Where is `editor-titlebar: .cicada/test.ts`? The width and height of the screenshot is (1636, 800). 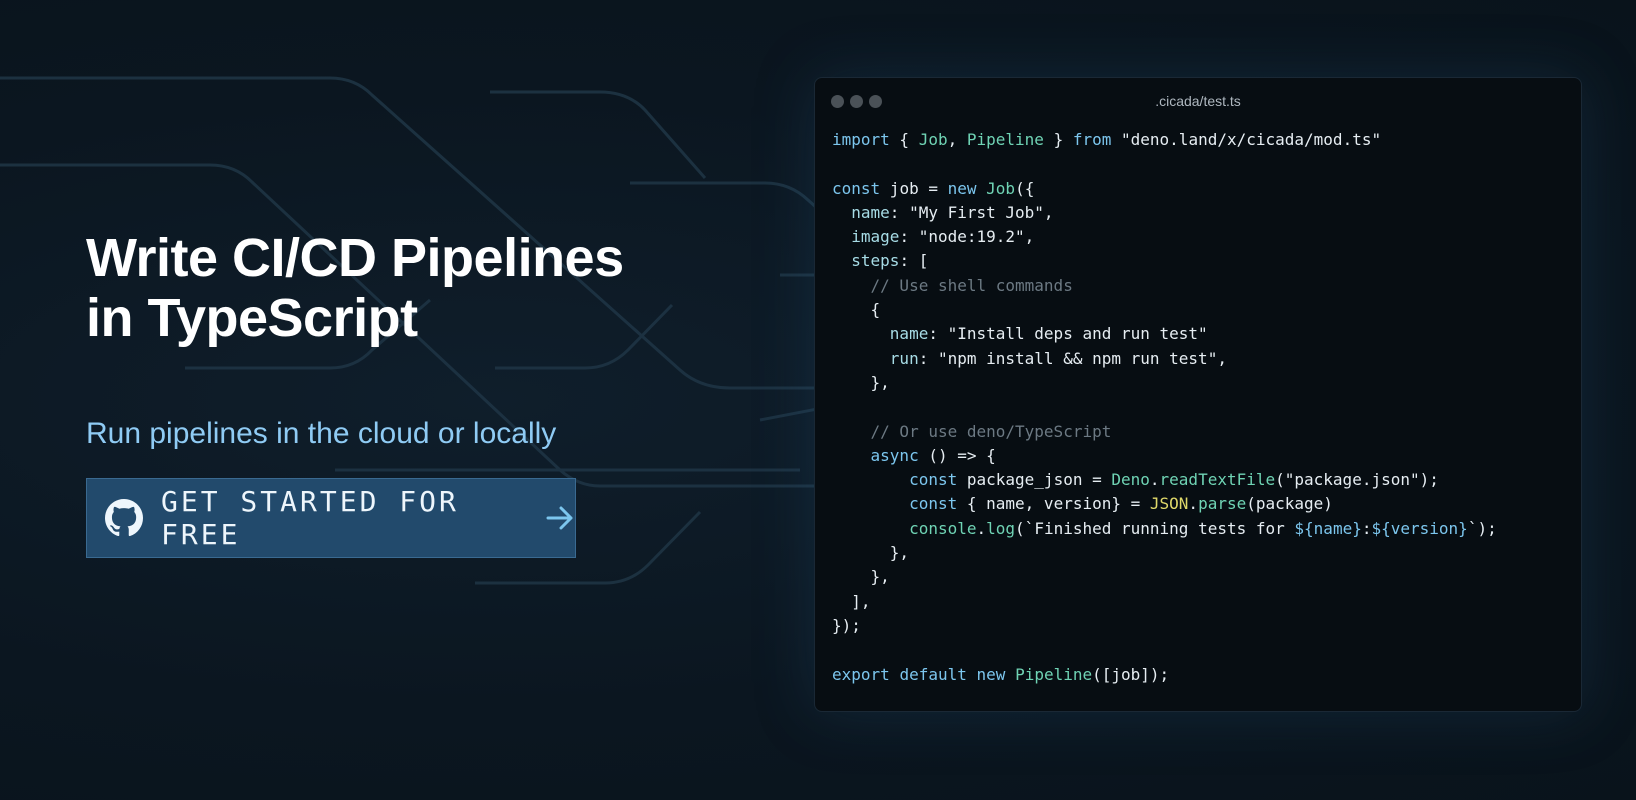 editor-titlebar: .cicada/test.ts is located at coordinates (1198, 101).